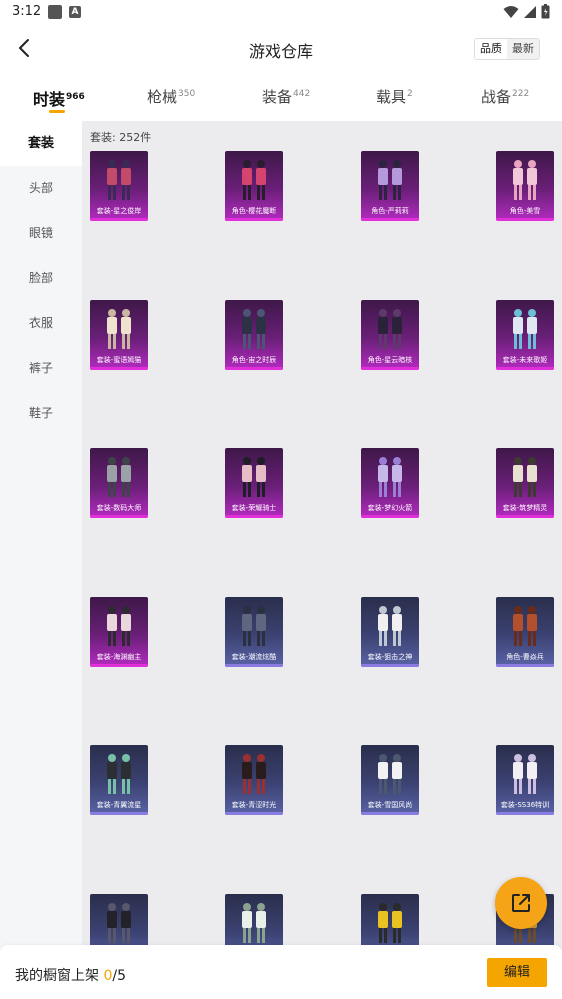 The width and height of the screenshot is (562, 999). What do you see at coordinates (505, 96) in the screenshot?
I see `tab-supplies: 战备222` at bounding box center [505, 96].